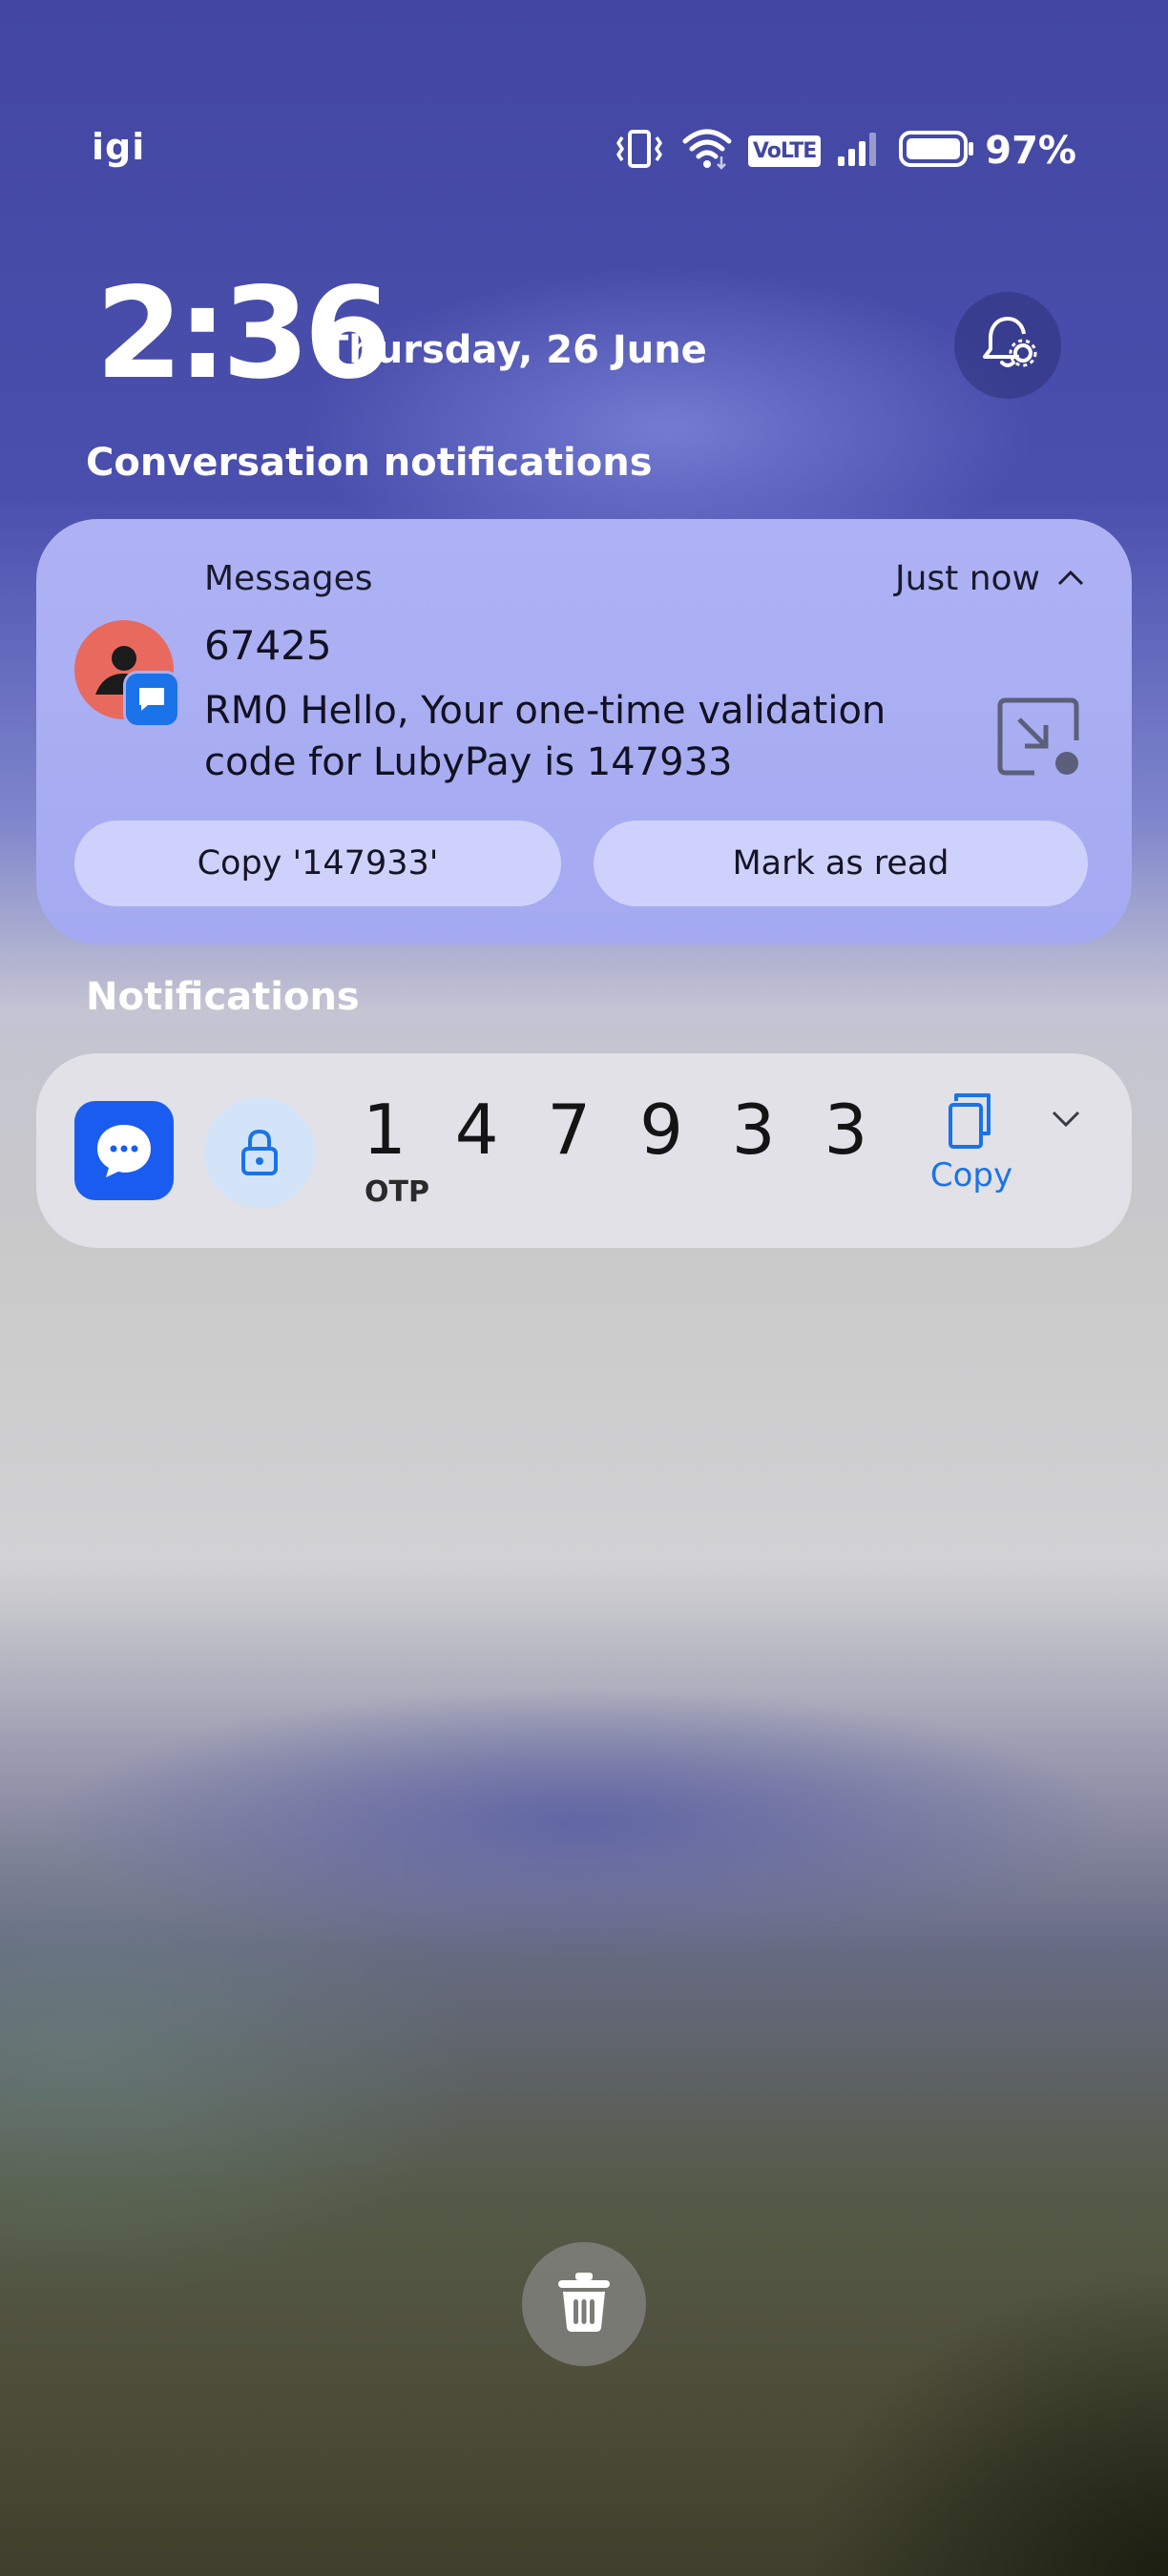 The width and height of the screenshot is (1168, 2576). I want to click on trash-icon, so click(584, 2304).